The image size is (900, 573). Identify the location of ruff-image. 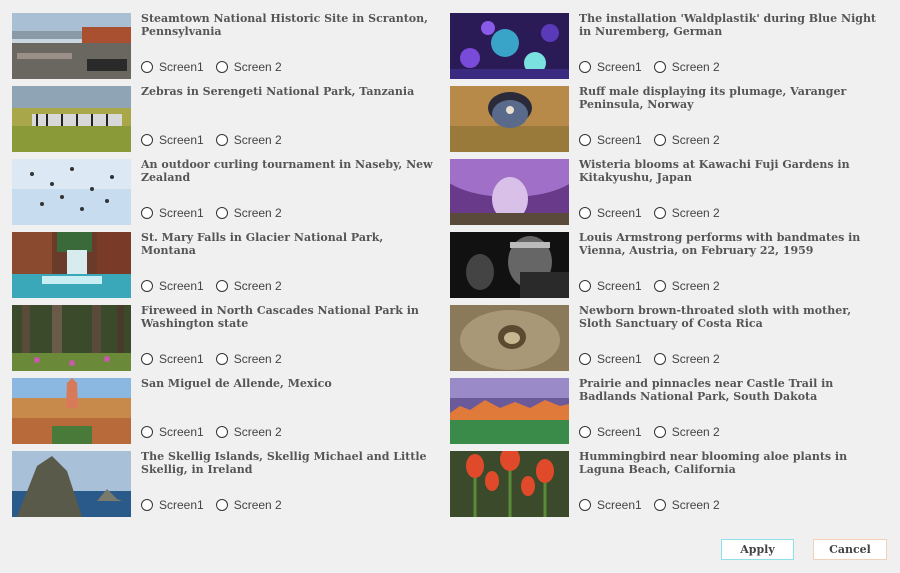
(509, 119).